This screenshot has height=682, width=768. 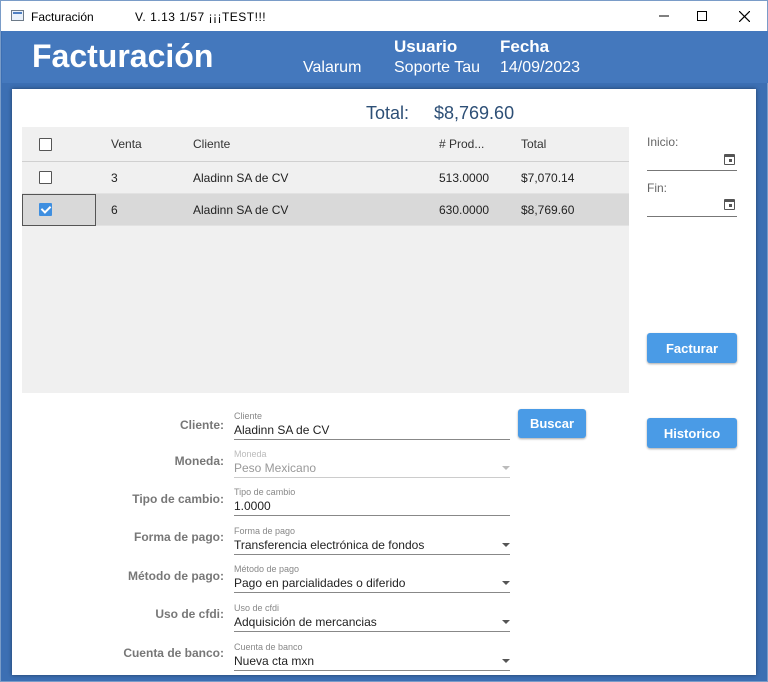 What do you see at coordinates (692, 170) in the screenshot?
I see `inicio-date-field` at bounding box center [692, 170].